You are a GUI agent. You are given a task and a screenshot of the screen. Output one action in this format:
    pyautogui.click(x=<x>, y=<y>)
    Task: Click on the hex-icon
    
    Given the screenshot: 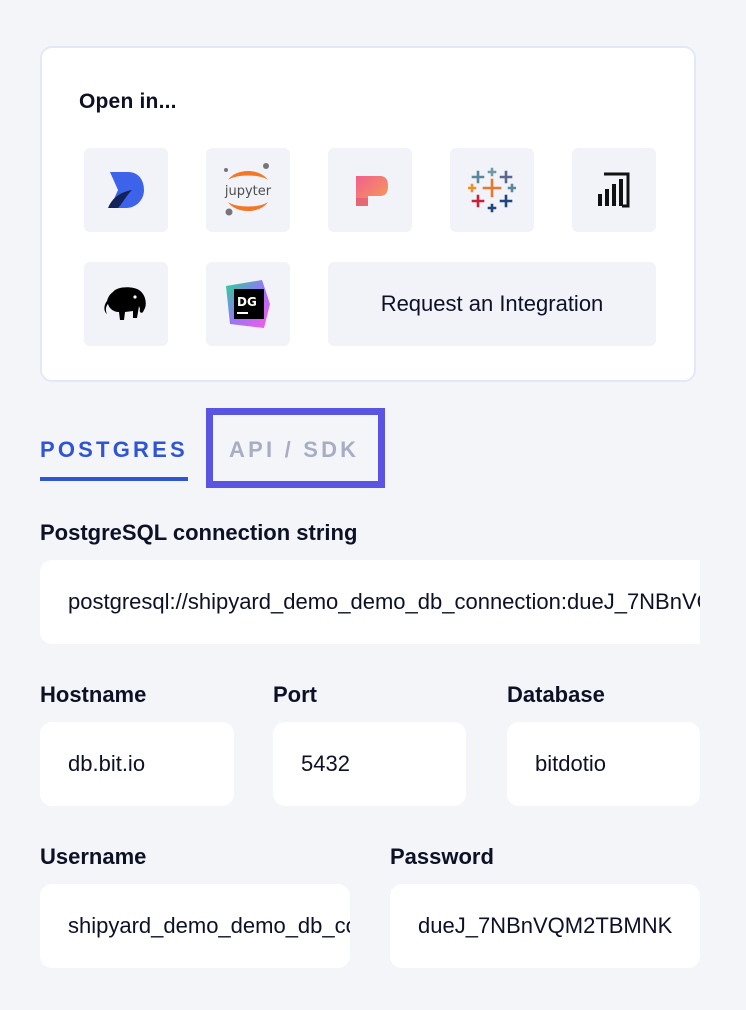 What is the action you would take?
    pyautogui.click(x=372, y=191)
    